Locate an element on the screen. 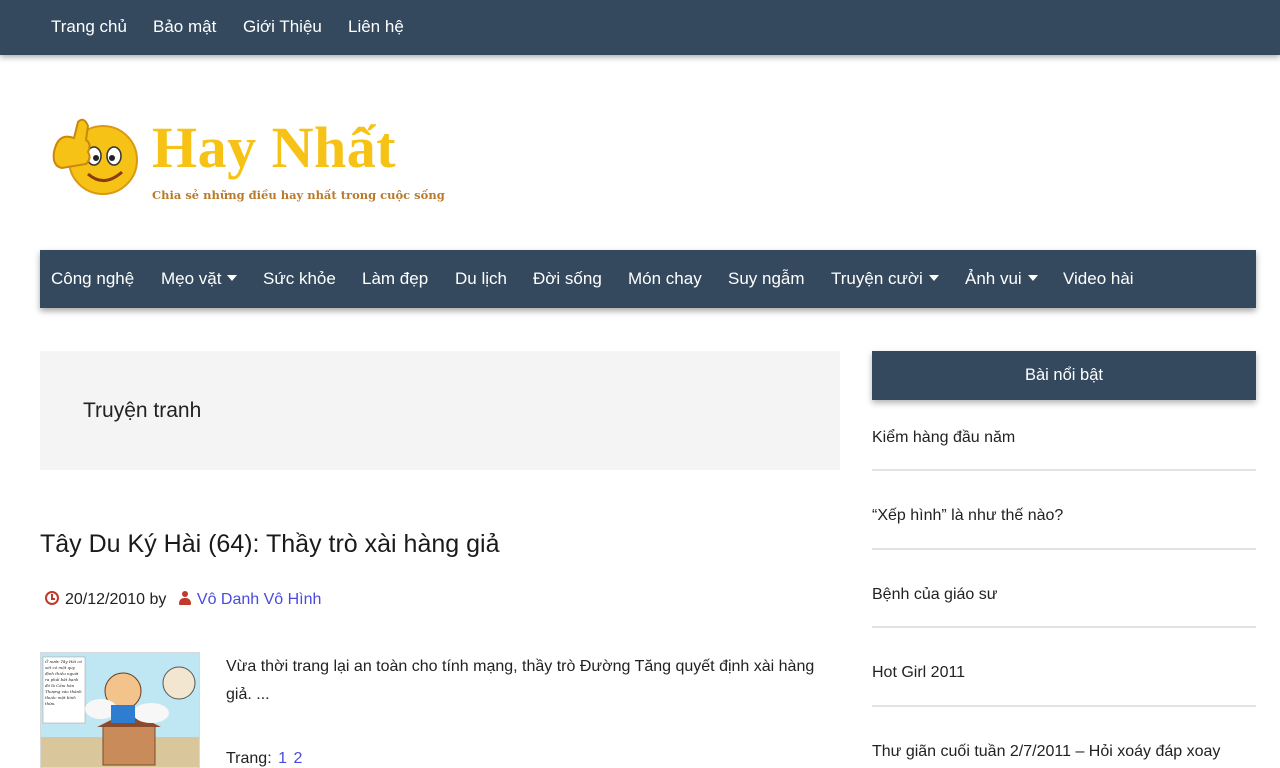 This screenshot has width=1280, height=768. nav-lam-dep: Làm đẹp is located at coordinates (395, 279).